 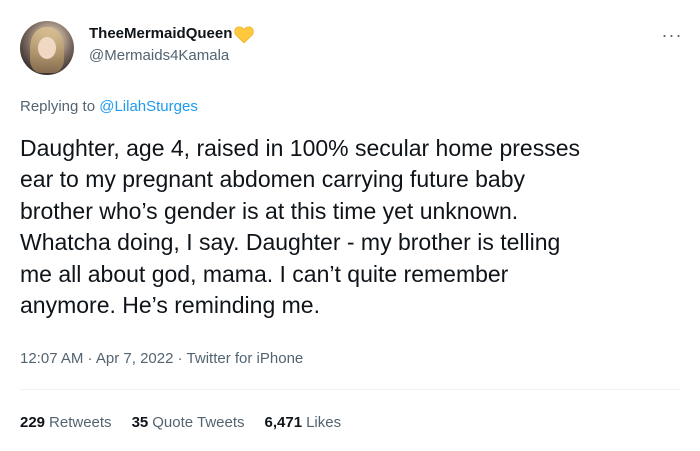 I want to click on replying-to: Replying to @LilahSturges, so click(x=109, y=107).